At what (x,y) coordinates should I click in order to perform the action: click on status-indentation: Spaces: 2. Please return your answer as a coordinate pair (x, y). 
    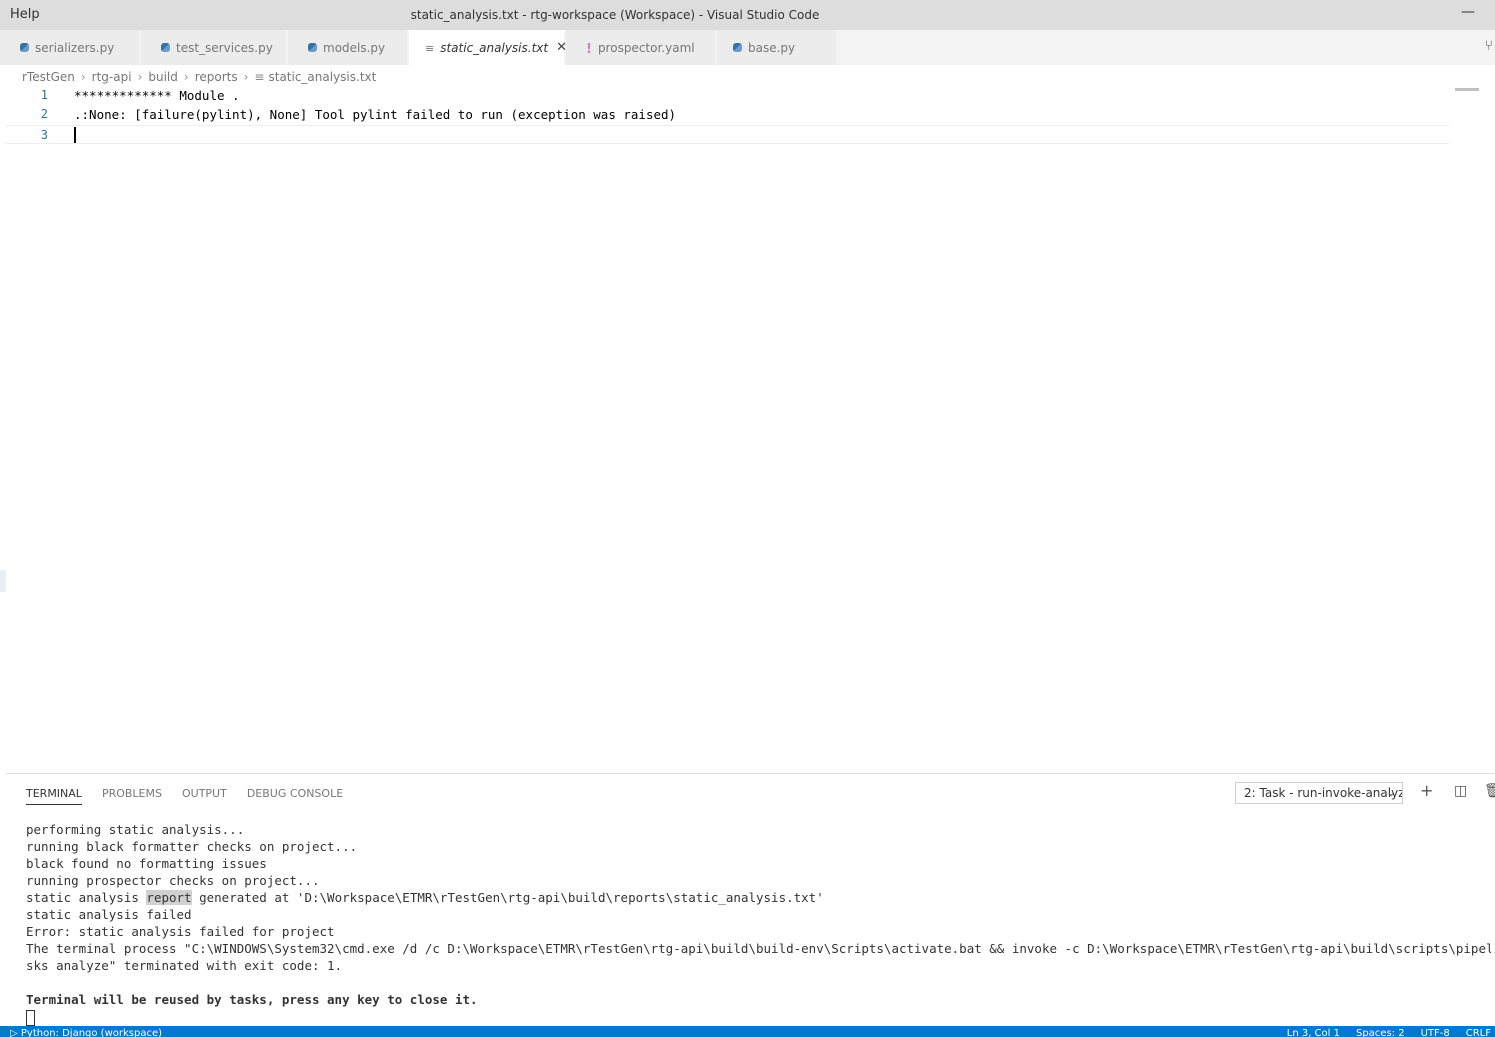
    Looking at the image, I should click on (1380, 1032).